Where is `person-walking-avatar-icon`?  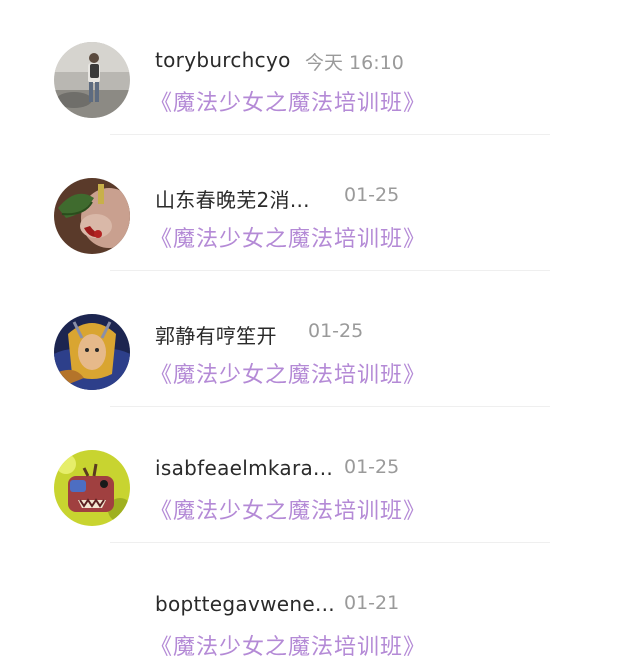
person-walking-avatar-icon is located at coordinates (92, 80).